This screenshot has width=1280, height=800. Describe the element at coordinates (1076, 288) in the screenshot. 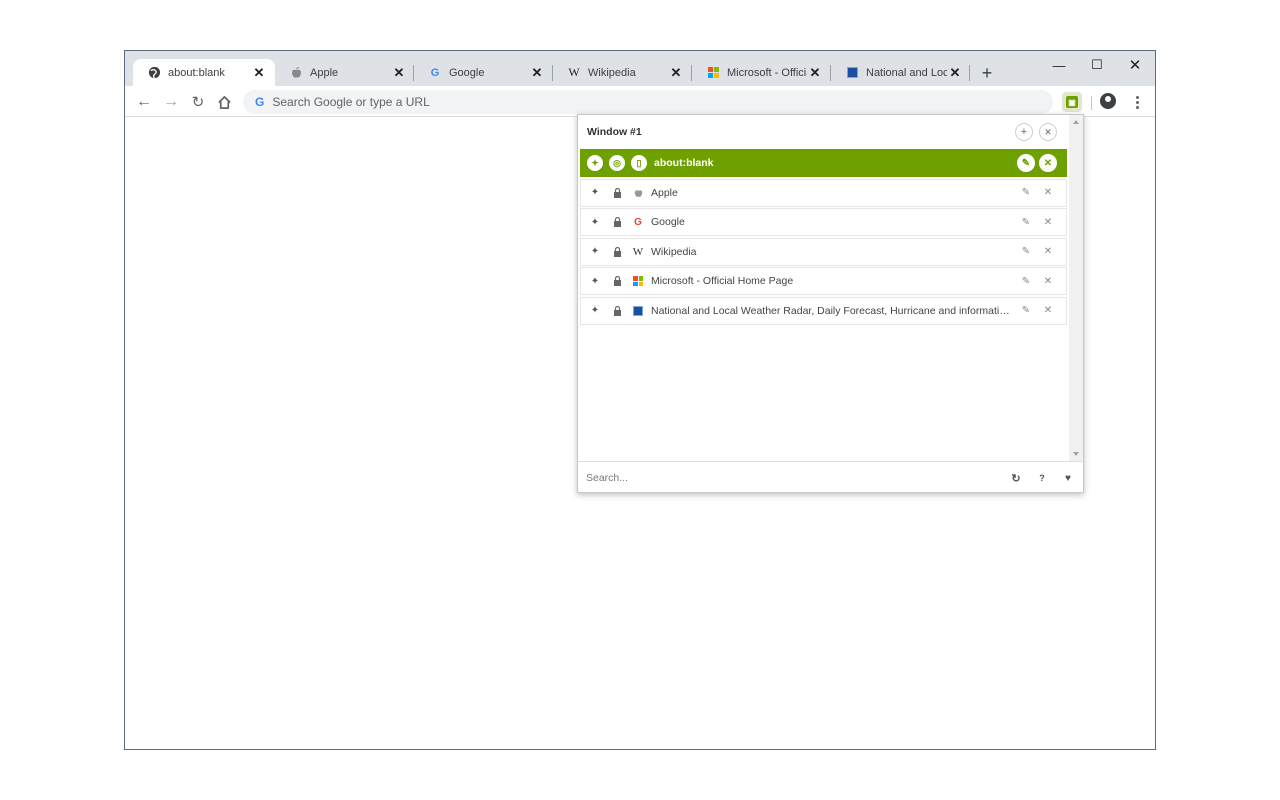

I see `scrollbar` at that location.